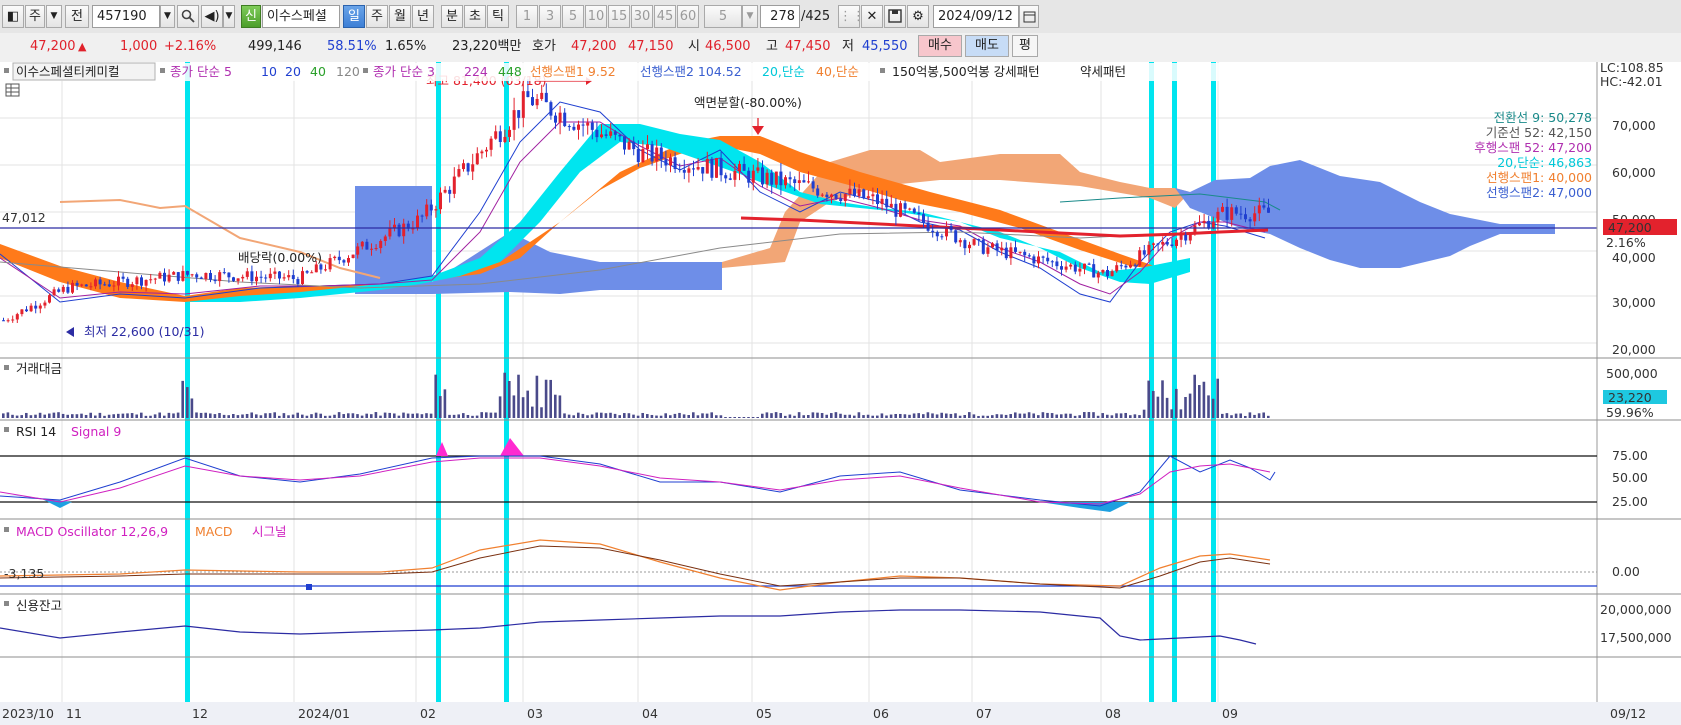 This screenshot has height=725, width=1681. What do you see at coordinates (728, 46) in the screenshot?
I see `open-price: 46,500` at bounding box center [728, 46].